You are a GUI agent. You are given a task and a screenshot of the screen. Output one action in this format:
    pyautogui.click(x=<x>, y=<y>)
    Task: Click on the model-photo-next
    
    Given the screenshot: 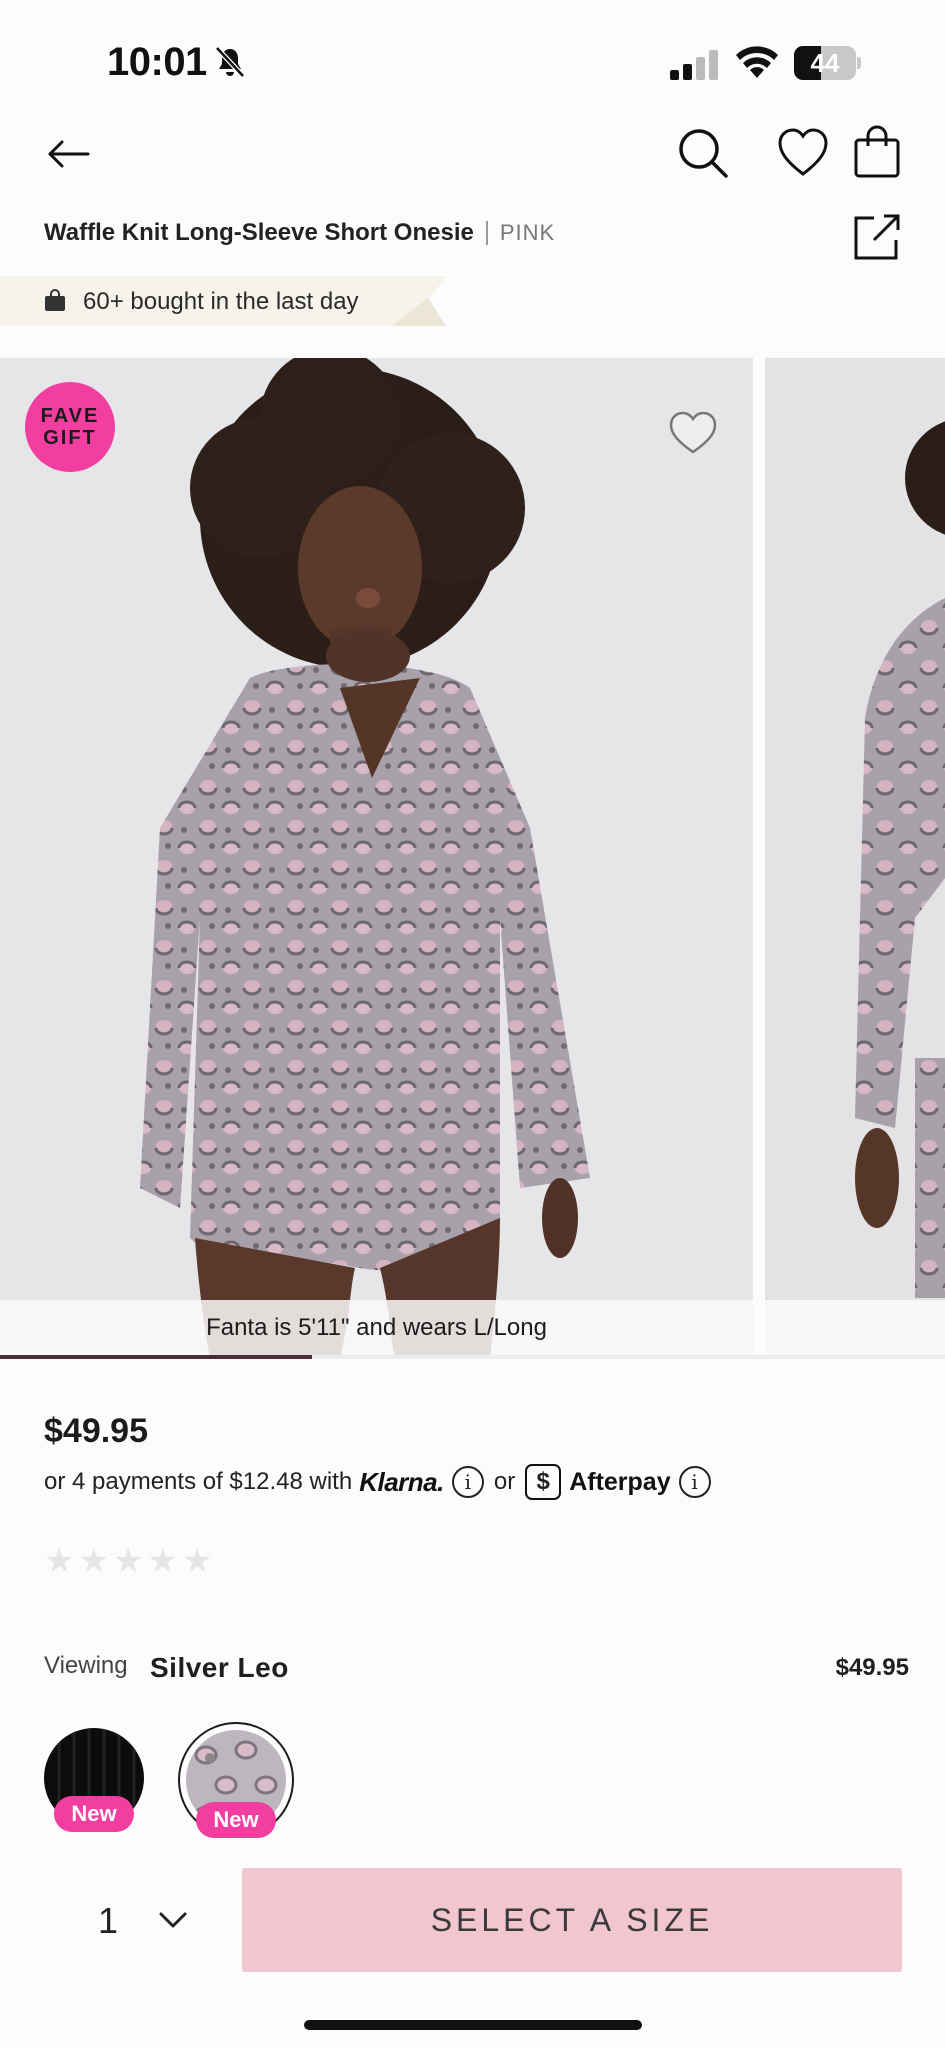 What is the action you would take?
    pyautogui.click(x=900, y=859)
    